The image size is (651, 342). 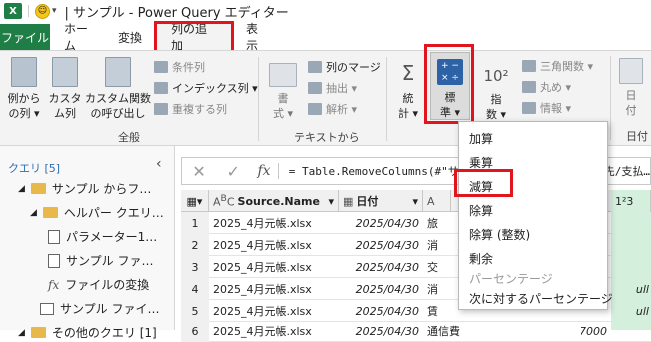 What do you see at coordinates (176, 13) in the screenshot?
I see `window-title: | サンプル - Power Query エディター` at bounding box center [176, 13].